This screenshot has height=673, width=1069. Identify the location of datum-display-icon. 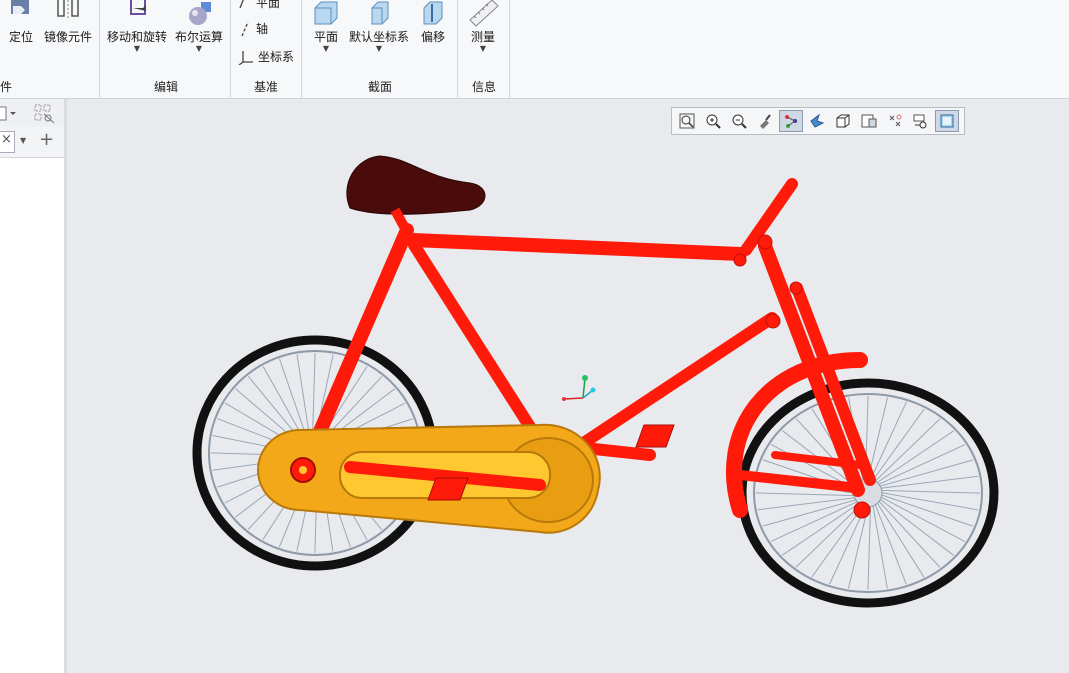
(791, 121).